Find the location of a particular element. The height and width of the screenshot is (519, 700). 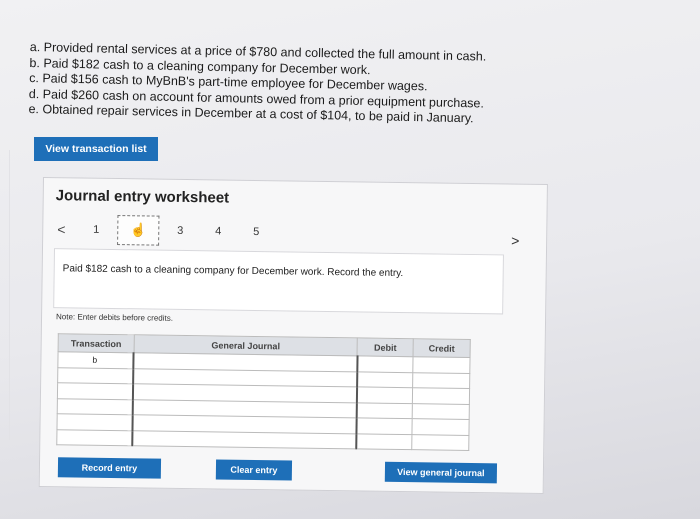

worksheet-pagination: < 1 ☝ 3 4 5 is located at coordinates (166, 230).